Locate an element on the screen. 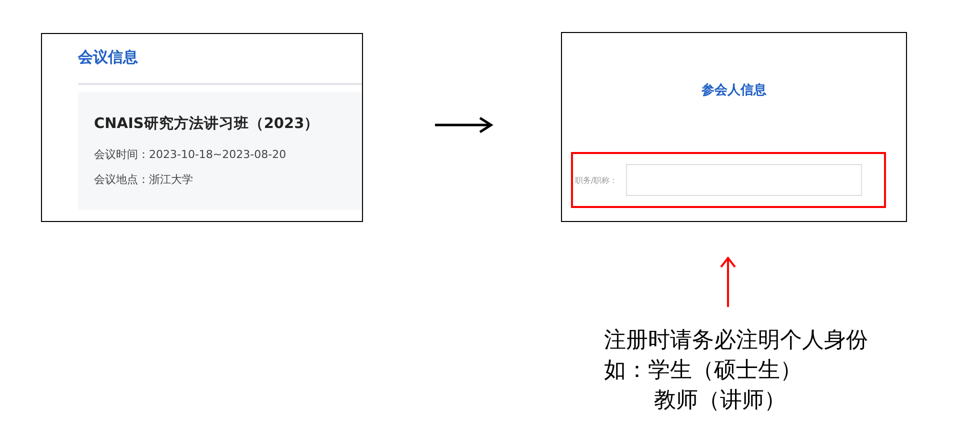 The image size is (960, 444). conference-detail: 会议地点：浙江大学 is located at coordinates (143, 179).